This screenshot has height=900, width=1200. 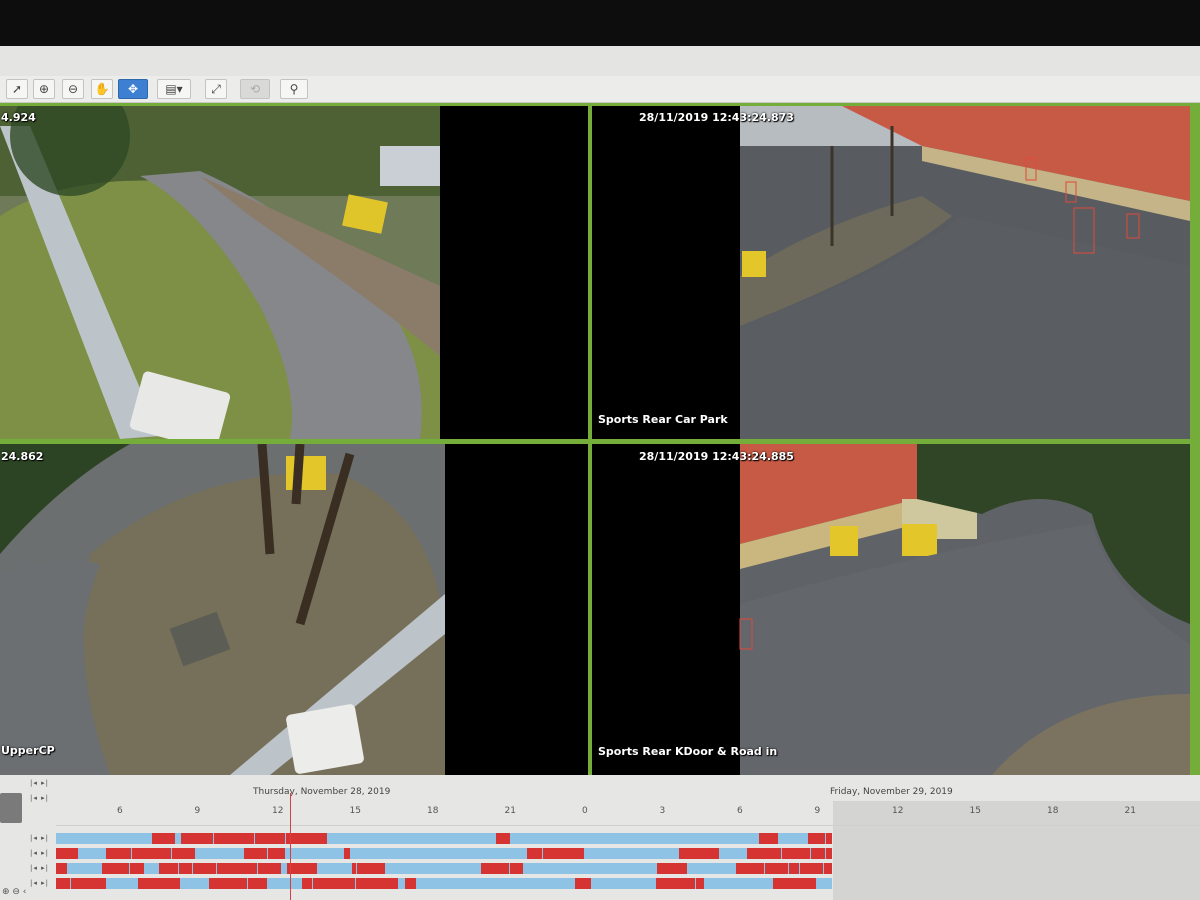 I want to click on sync-icon: ⟲, so click(x=255, y=89).